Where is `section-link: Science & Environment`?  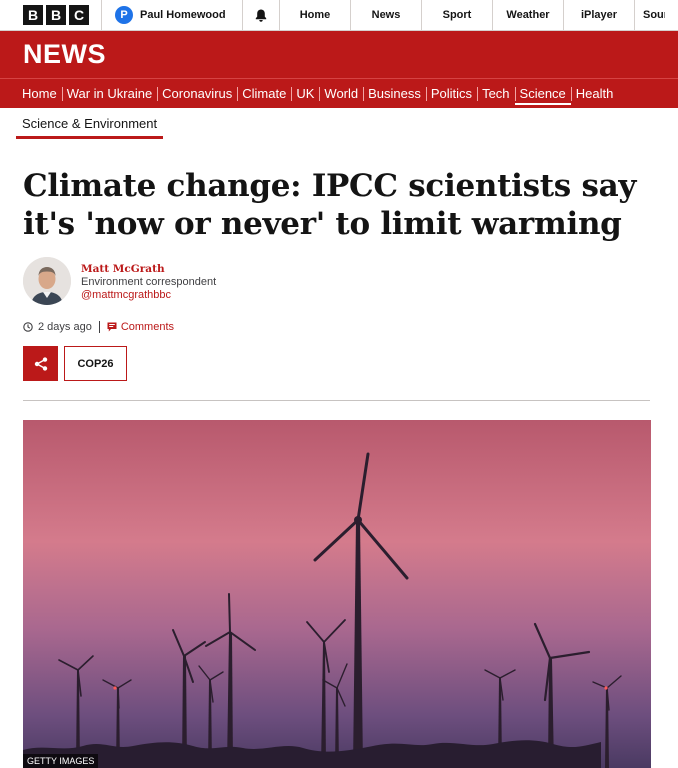
section-link: Science & Environment is located at coordinates (90, 127).